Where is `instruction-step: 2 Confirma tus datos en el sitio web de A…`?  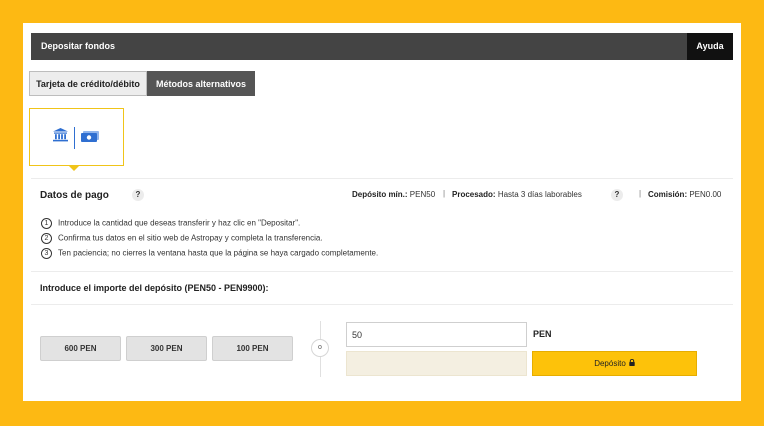
instruction-step: 2 Confirma tus datos en el sitio web de A… is located at coordinates (182, 238).